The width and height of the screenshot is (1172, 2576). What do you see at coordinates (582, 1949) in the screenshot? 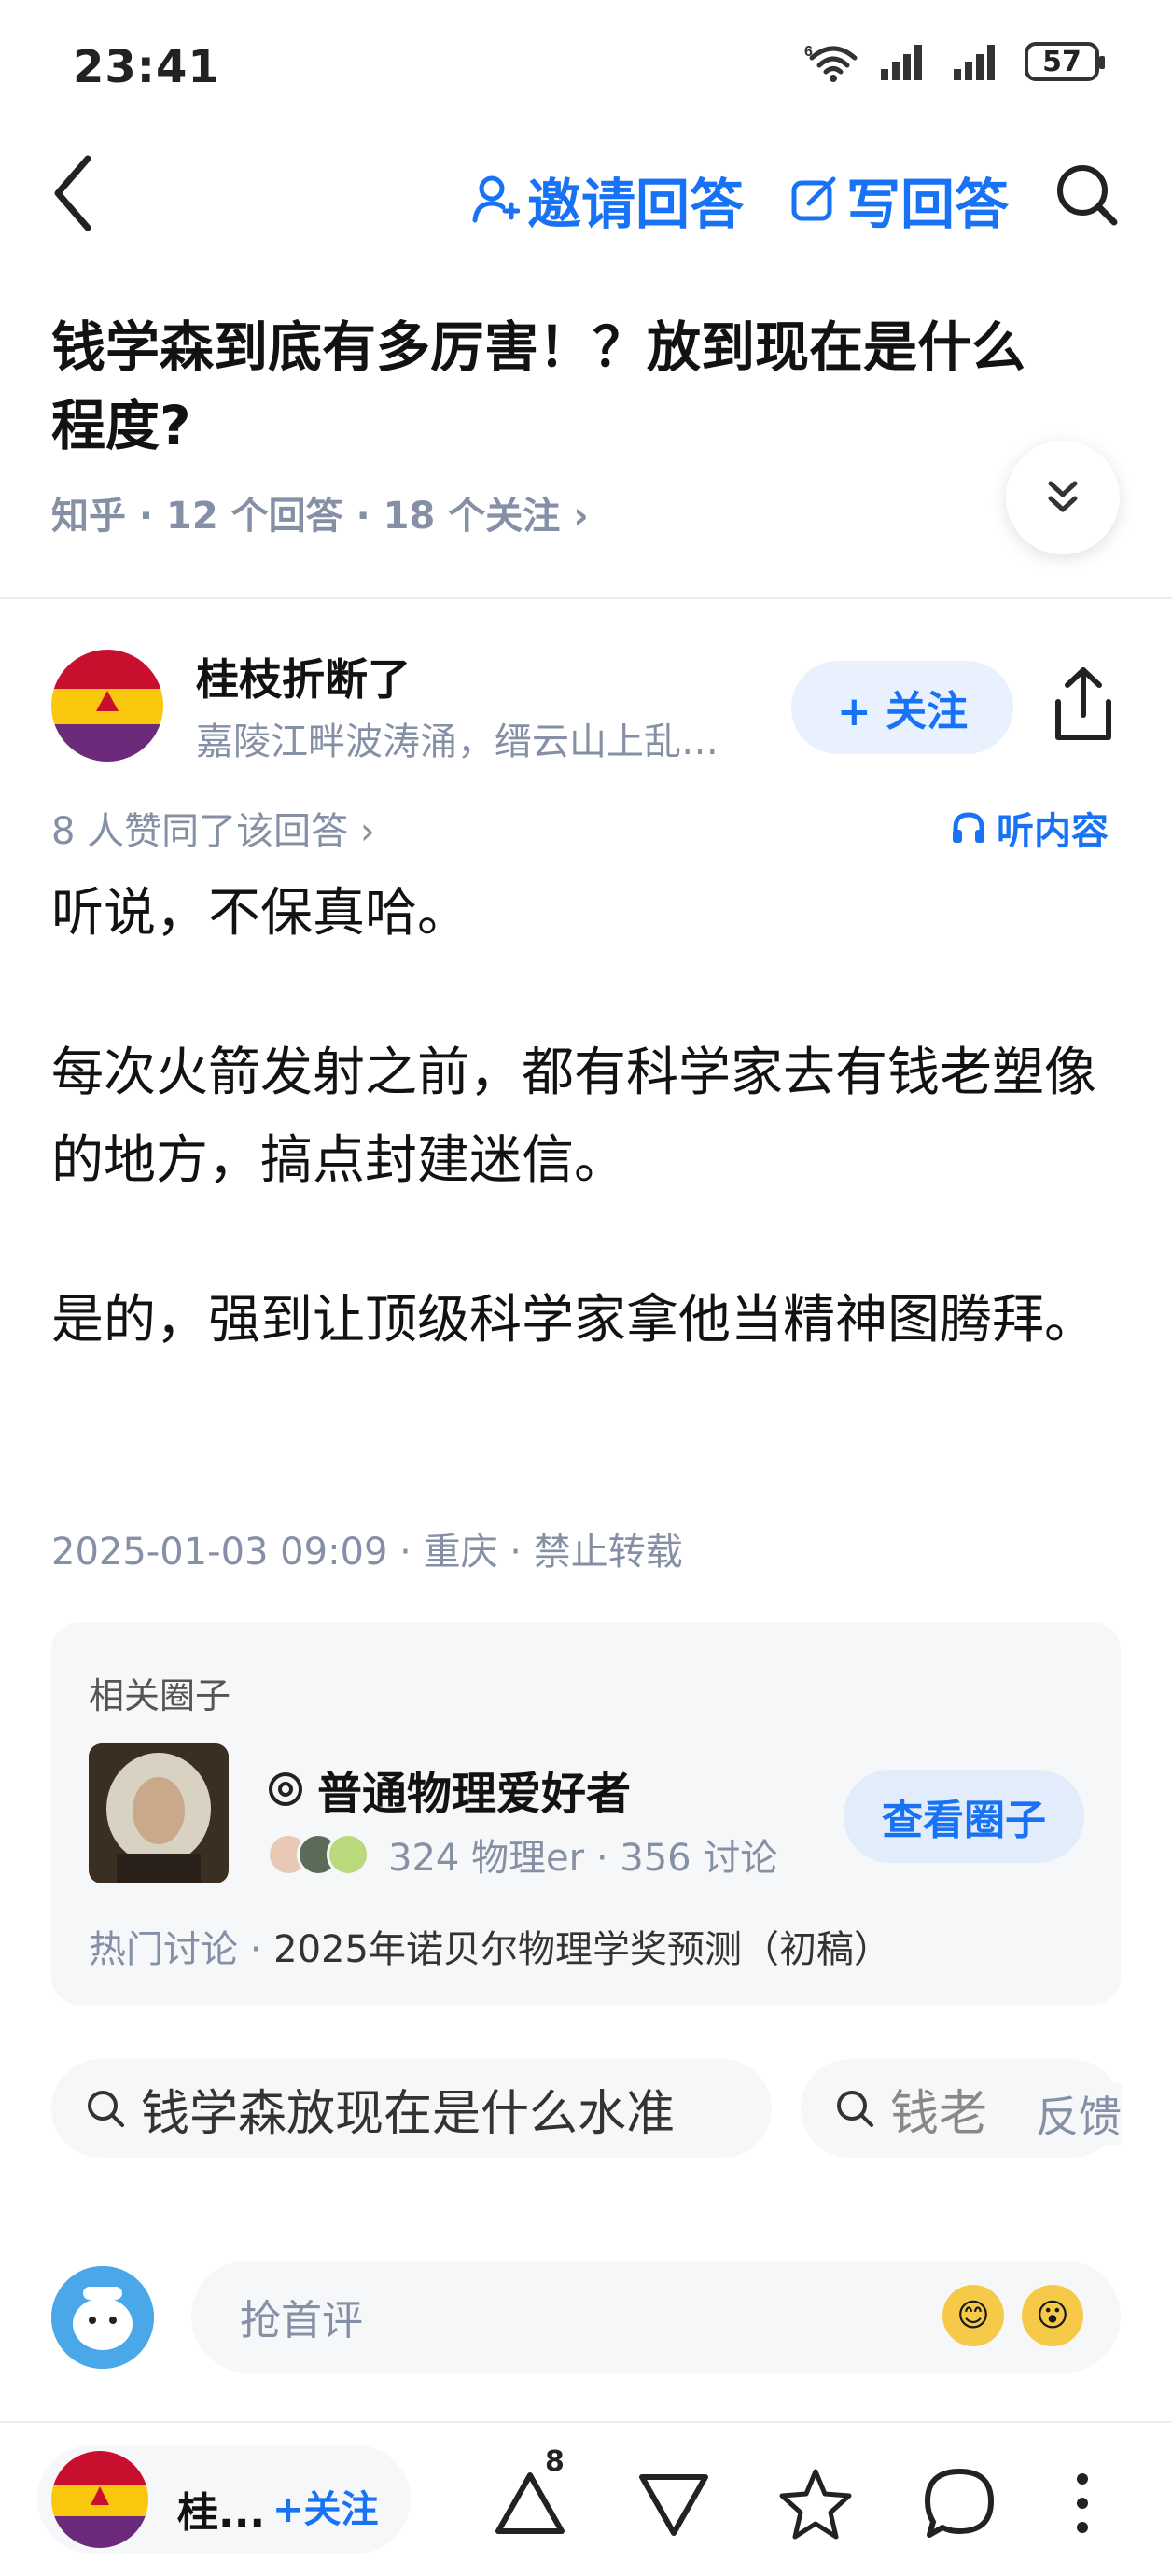
I see `hot-discussion-topic: 2025年诺贝尔物理学奖预测（初稿）` at bounding box center [582, 1949].